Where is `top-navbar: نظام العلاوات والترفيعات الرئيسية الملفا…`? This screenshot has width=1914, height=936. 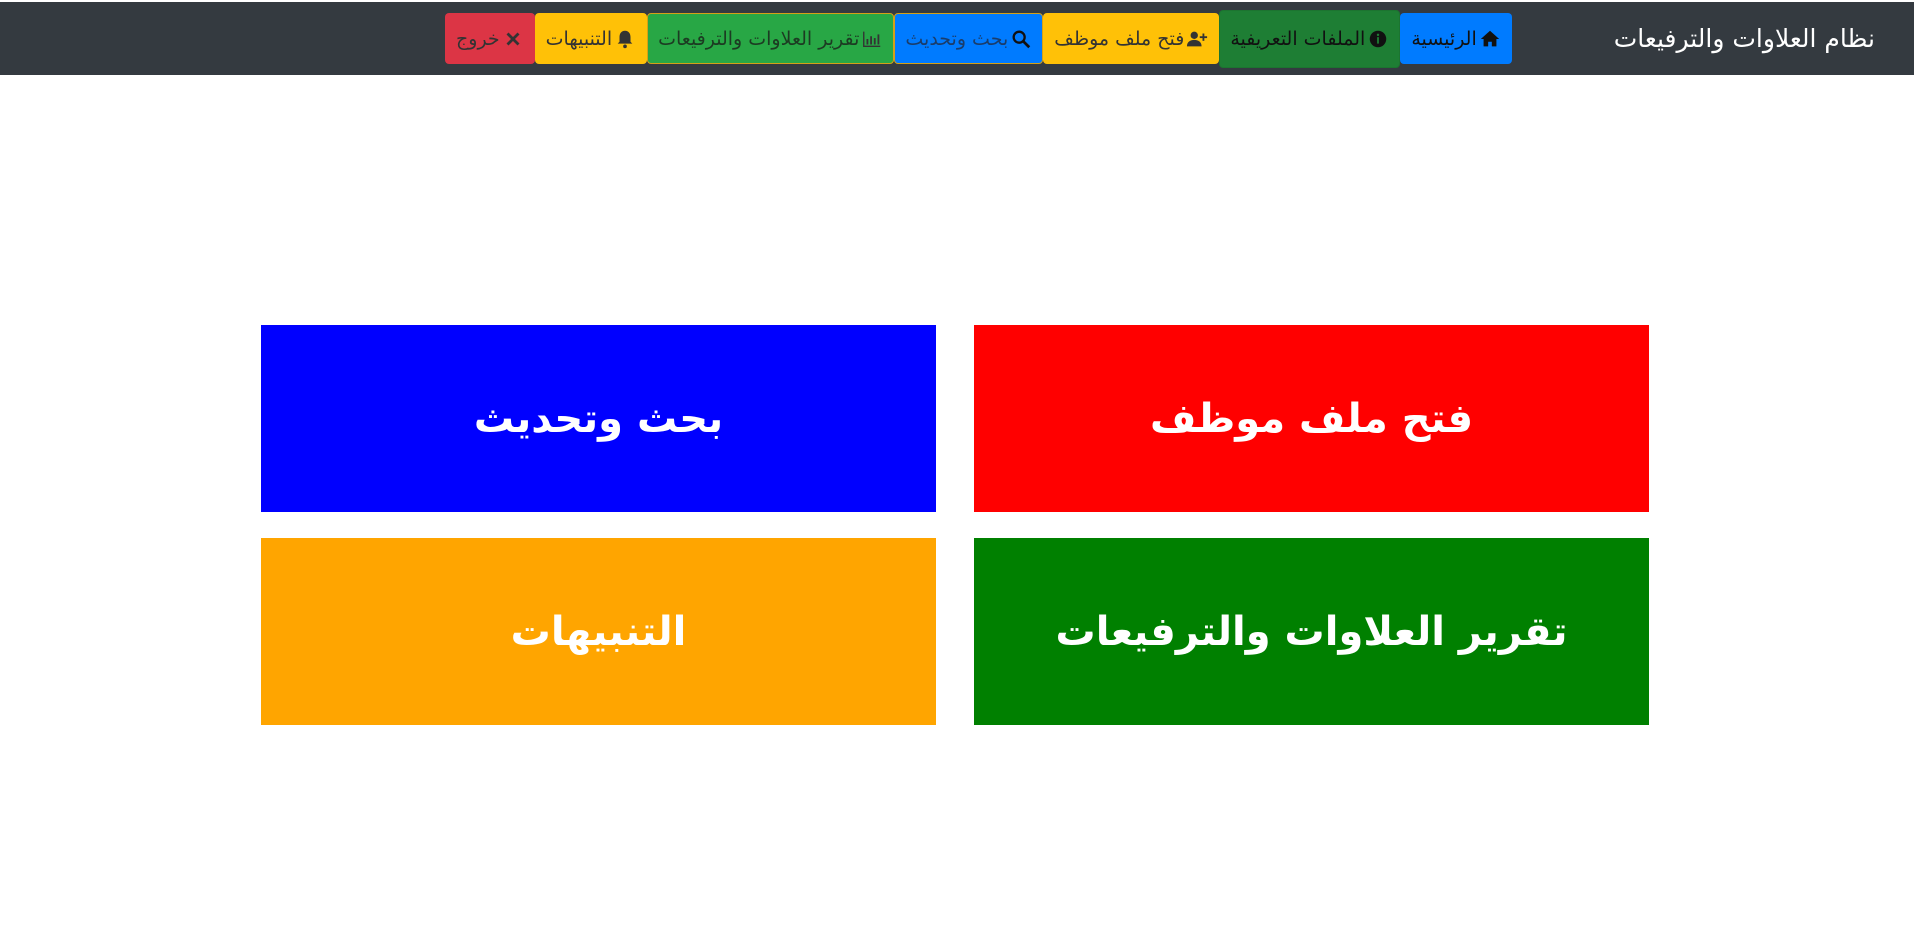 top-navbar: نظام العلاوات والترفيعات الرئيسية الملفا… is located at coordinates (957, 38).